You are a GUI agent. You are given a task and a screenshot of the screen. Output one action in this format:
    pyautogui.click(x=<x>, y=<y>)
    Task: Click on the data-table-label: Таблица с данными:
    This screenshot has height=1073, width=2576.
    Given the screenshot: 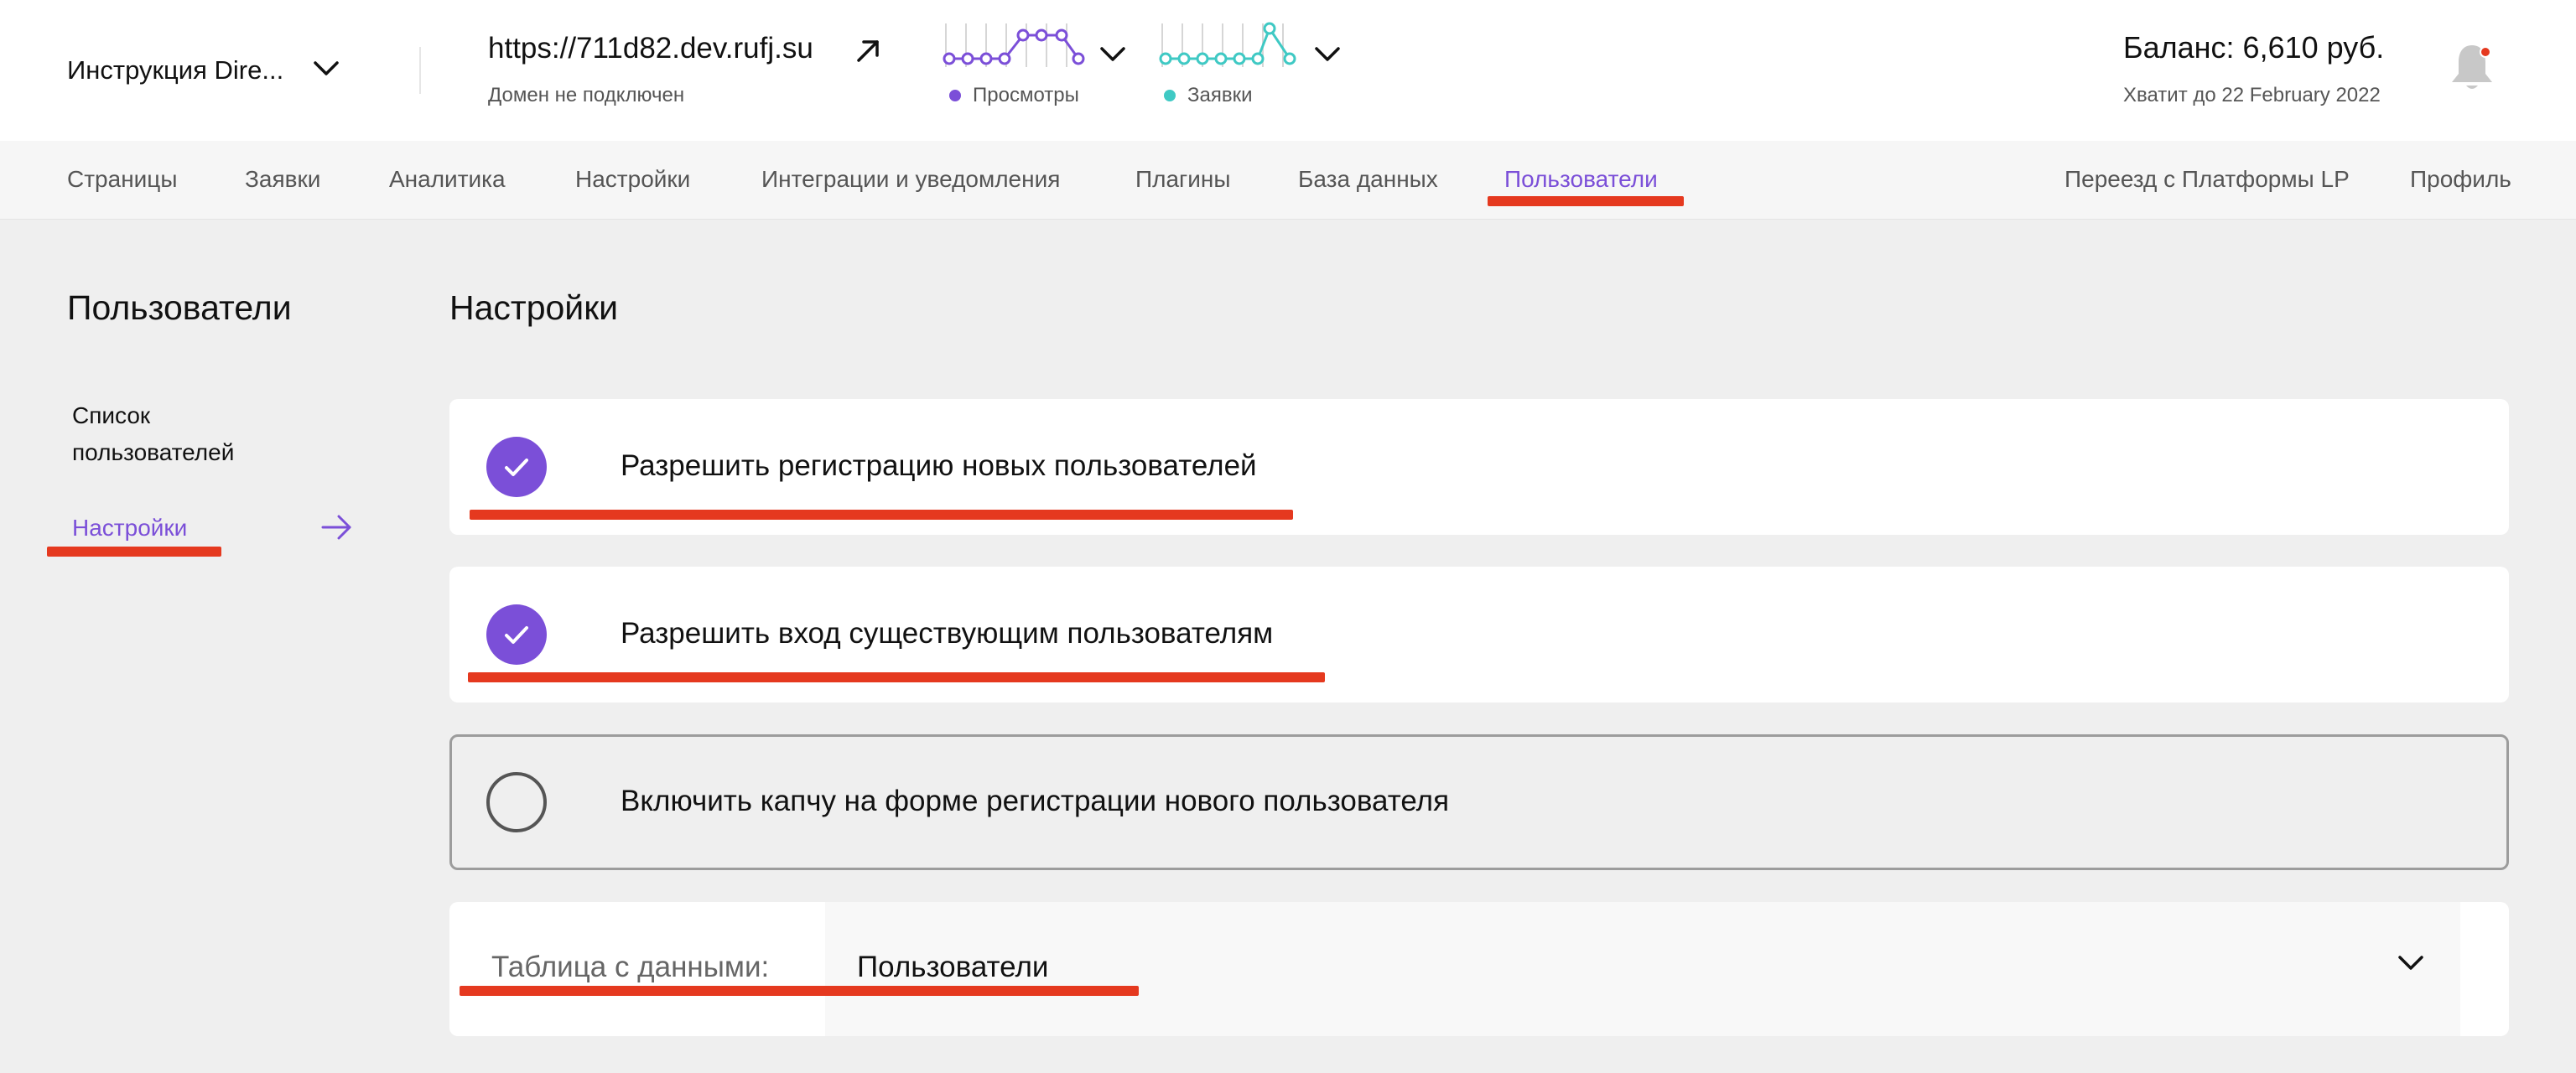 What is the action you would take?
    pyautogui.click(x=630, y=967)
    